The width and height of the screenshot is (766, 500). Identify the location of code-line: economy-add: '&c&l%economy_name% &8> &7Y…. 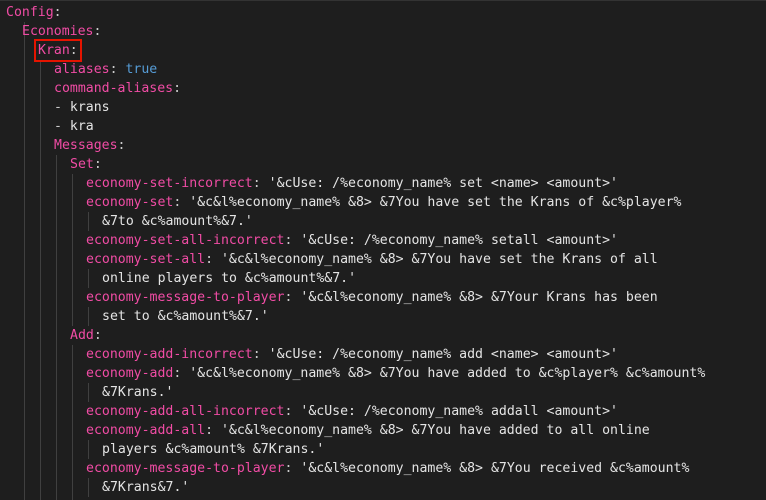
(395, 373).